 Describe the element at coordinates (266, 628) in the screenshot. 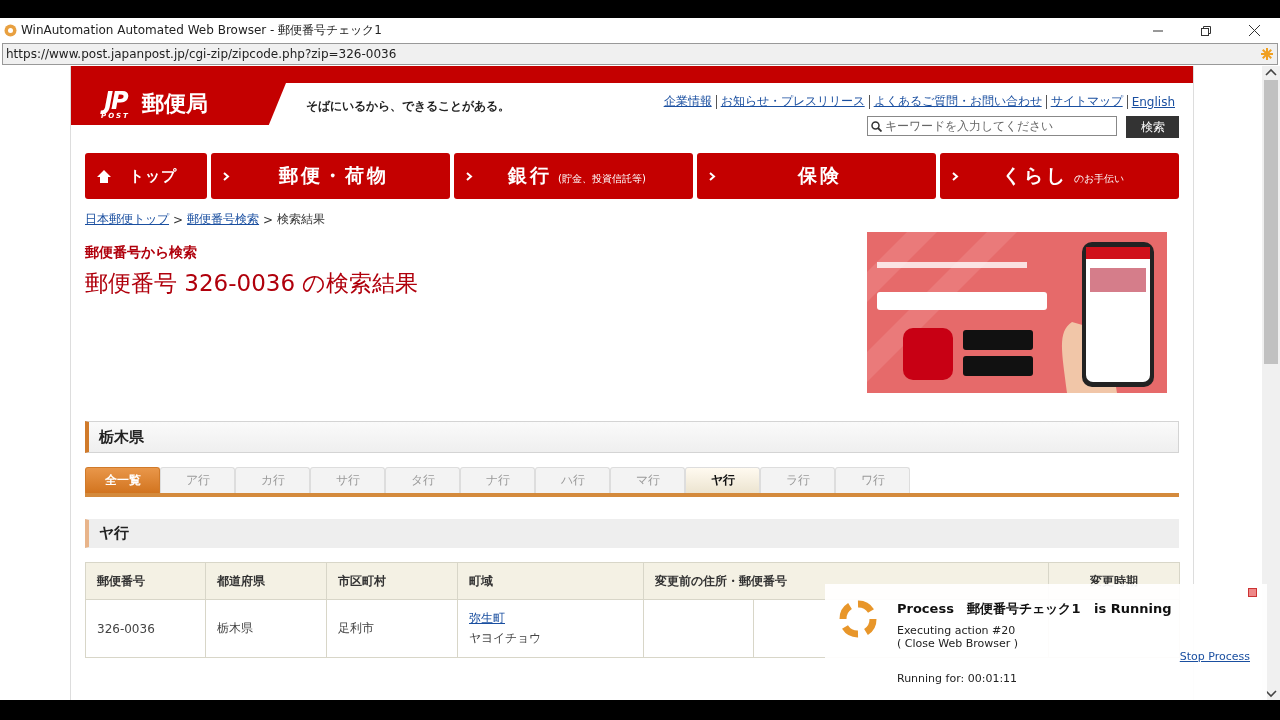

I see `table-cell: 栃木県` at that location.